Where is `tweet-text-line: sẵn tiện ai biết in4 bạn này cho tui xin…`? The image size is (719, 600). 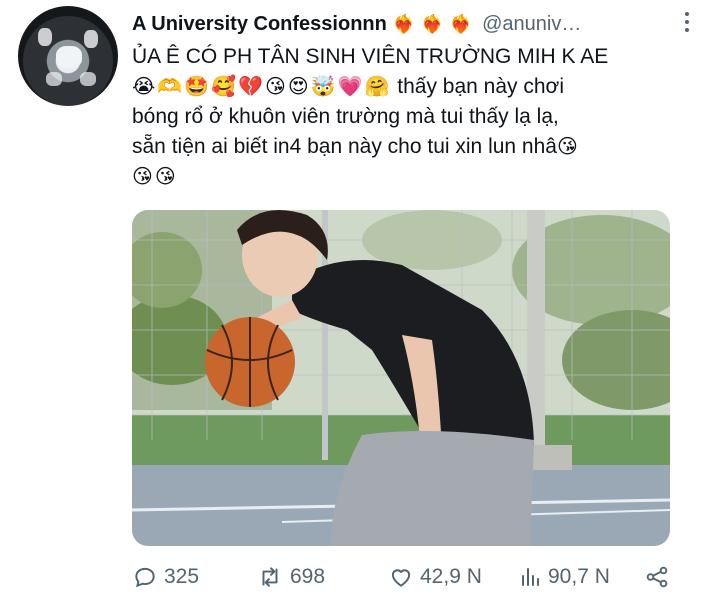 tweet-text-line: sẵn tiện ai biết in4 bạn này cho tui xin… is located at coordinates (417, 147).